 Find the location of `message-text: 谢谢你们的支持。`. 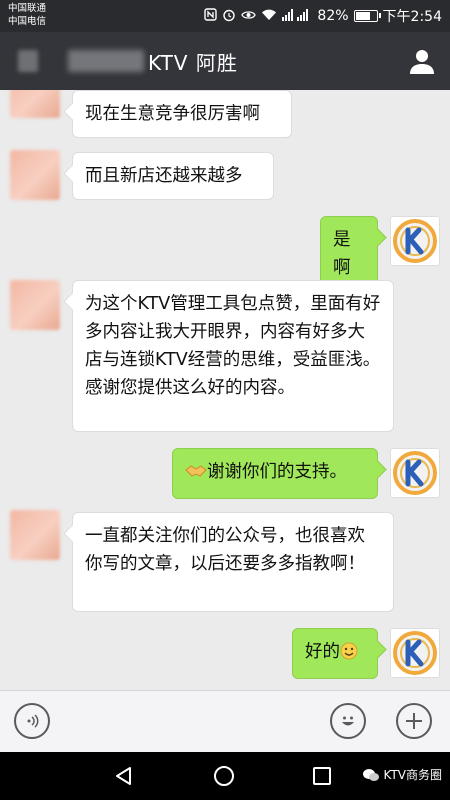

message-text: 谢谢你们的支持。 is located at coordinates (277, 472).